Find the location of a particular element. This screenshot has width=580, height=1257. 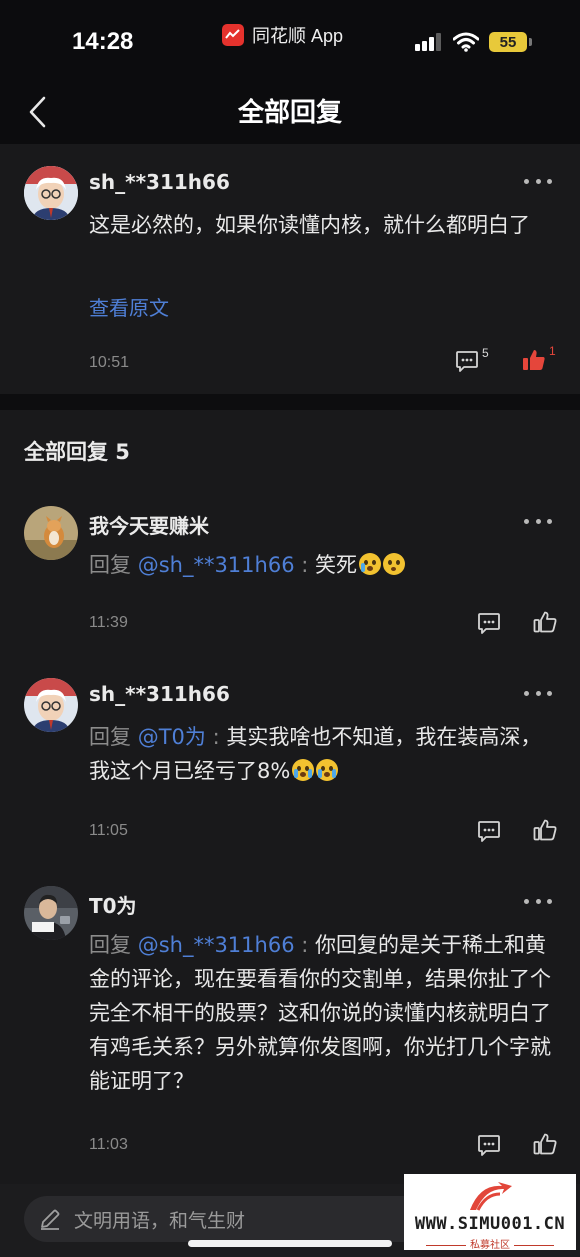

thumbs-up-filled-icon is located at coordinates (534, 360).